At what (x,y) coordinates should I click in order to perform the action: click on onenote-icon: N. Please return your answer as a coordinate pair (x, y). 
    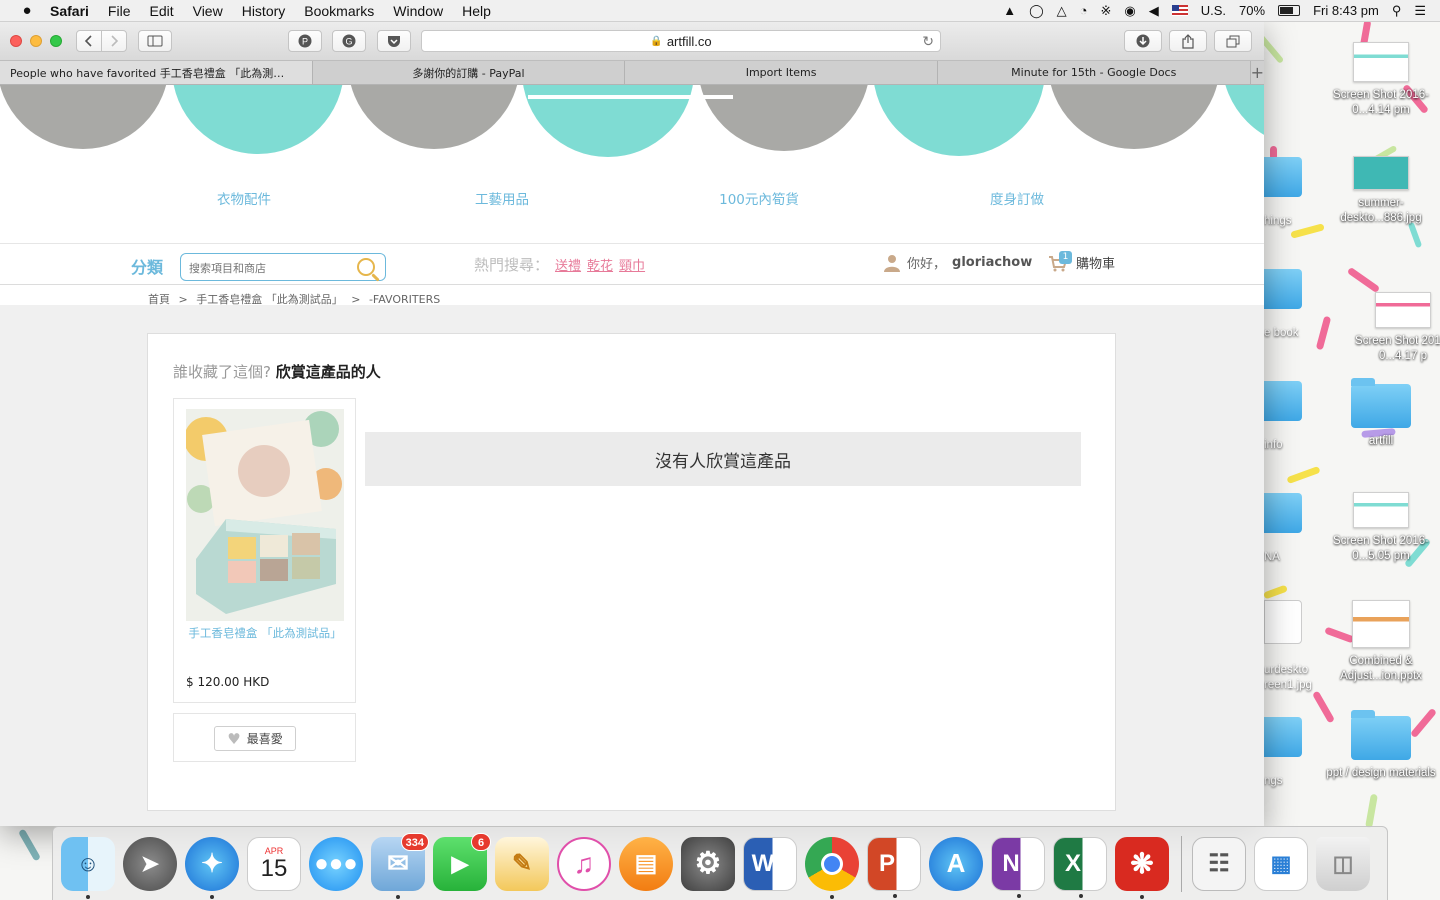
    Looking at the image, I should click on (1011, 863).